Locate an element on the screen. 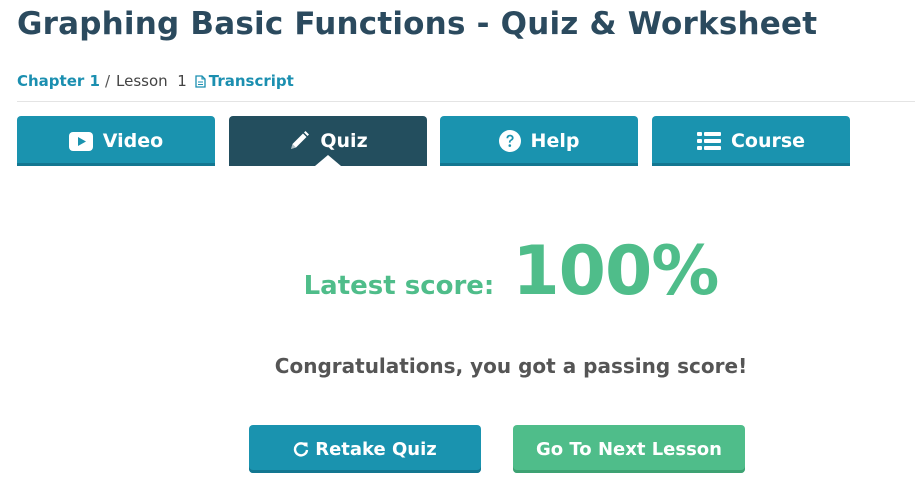 Image resolution: width=915 pixels, height=497 pixels. tab-help: Help is located at coordinates (539, 141).